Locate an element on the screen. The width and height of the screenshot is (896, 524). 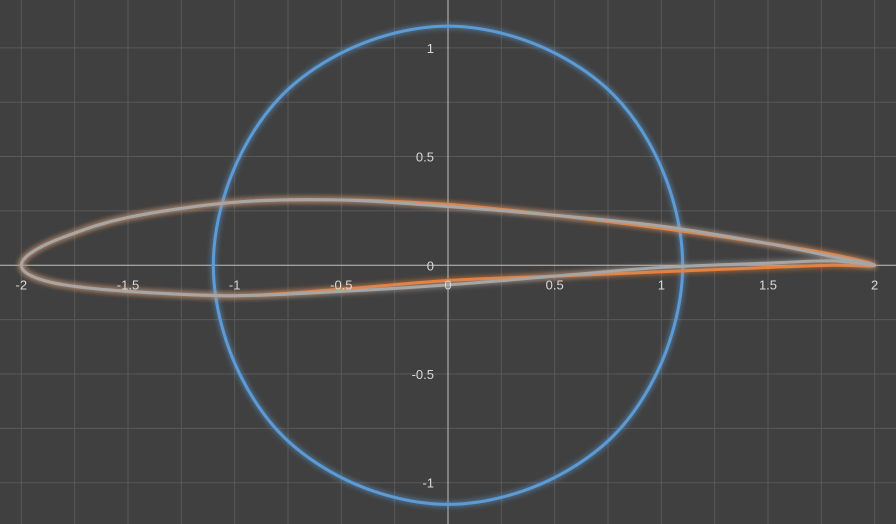
y-tick-label: 1 is located at coordinates (430, 48).